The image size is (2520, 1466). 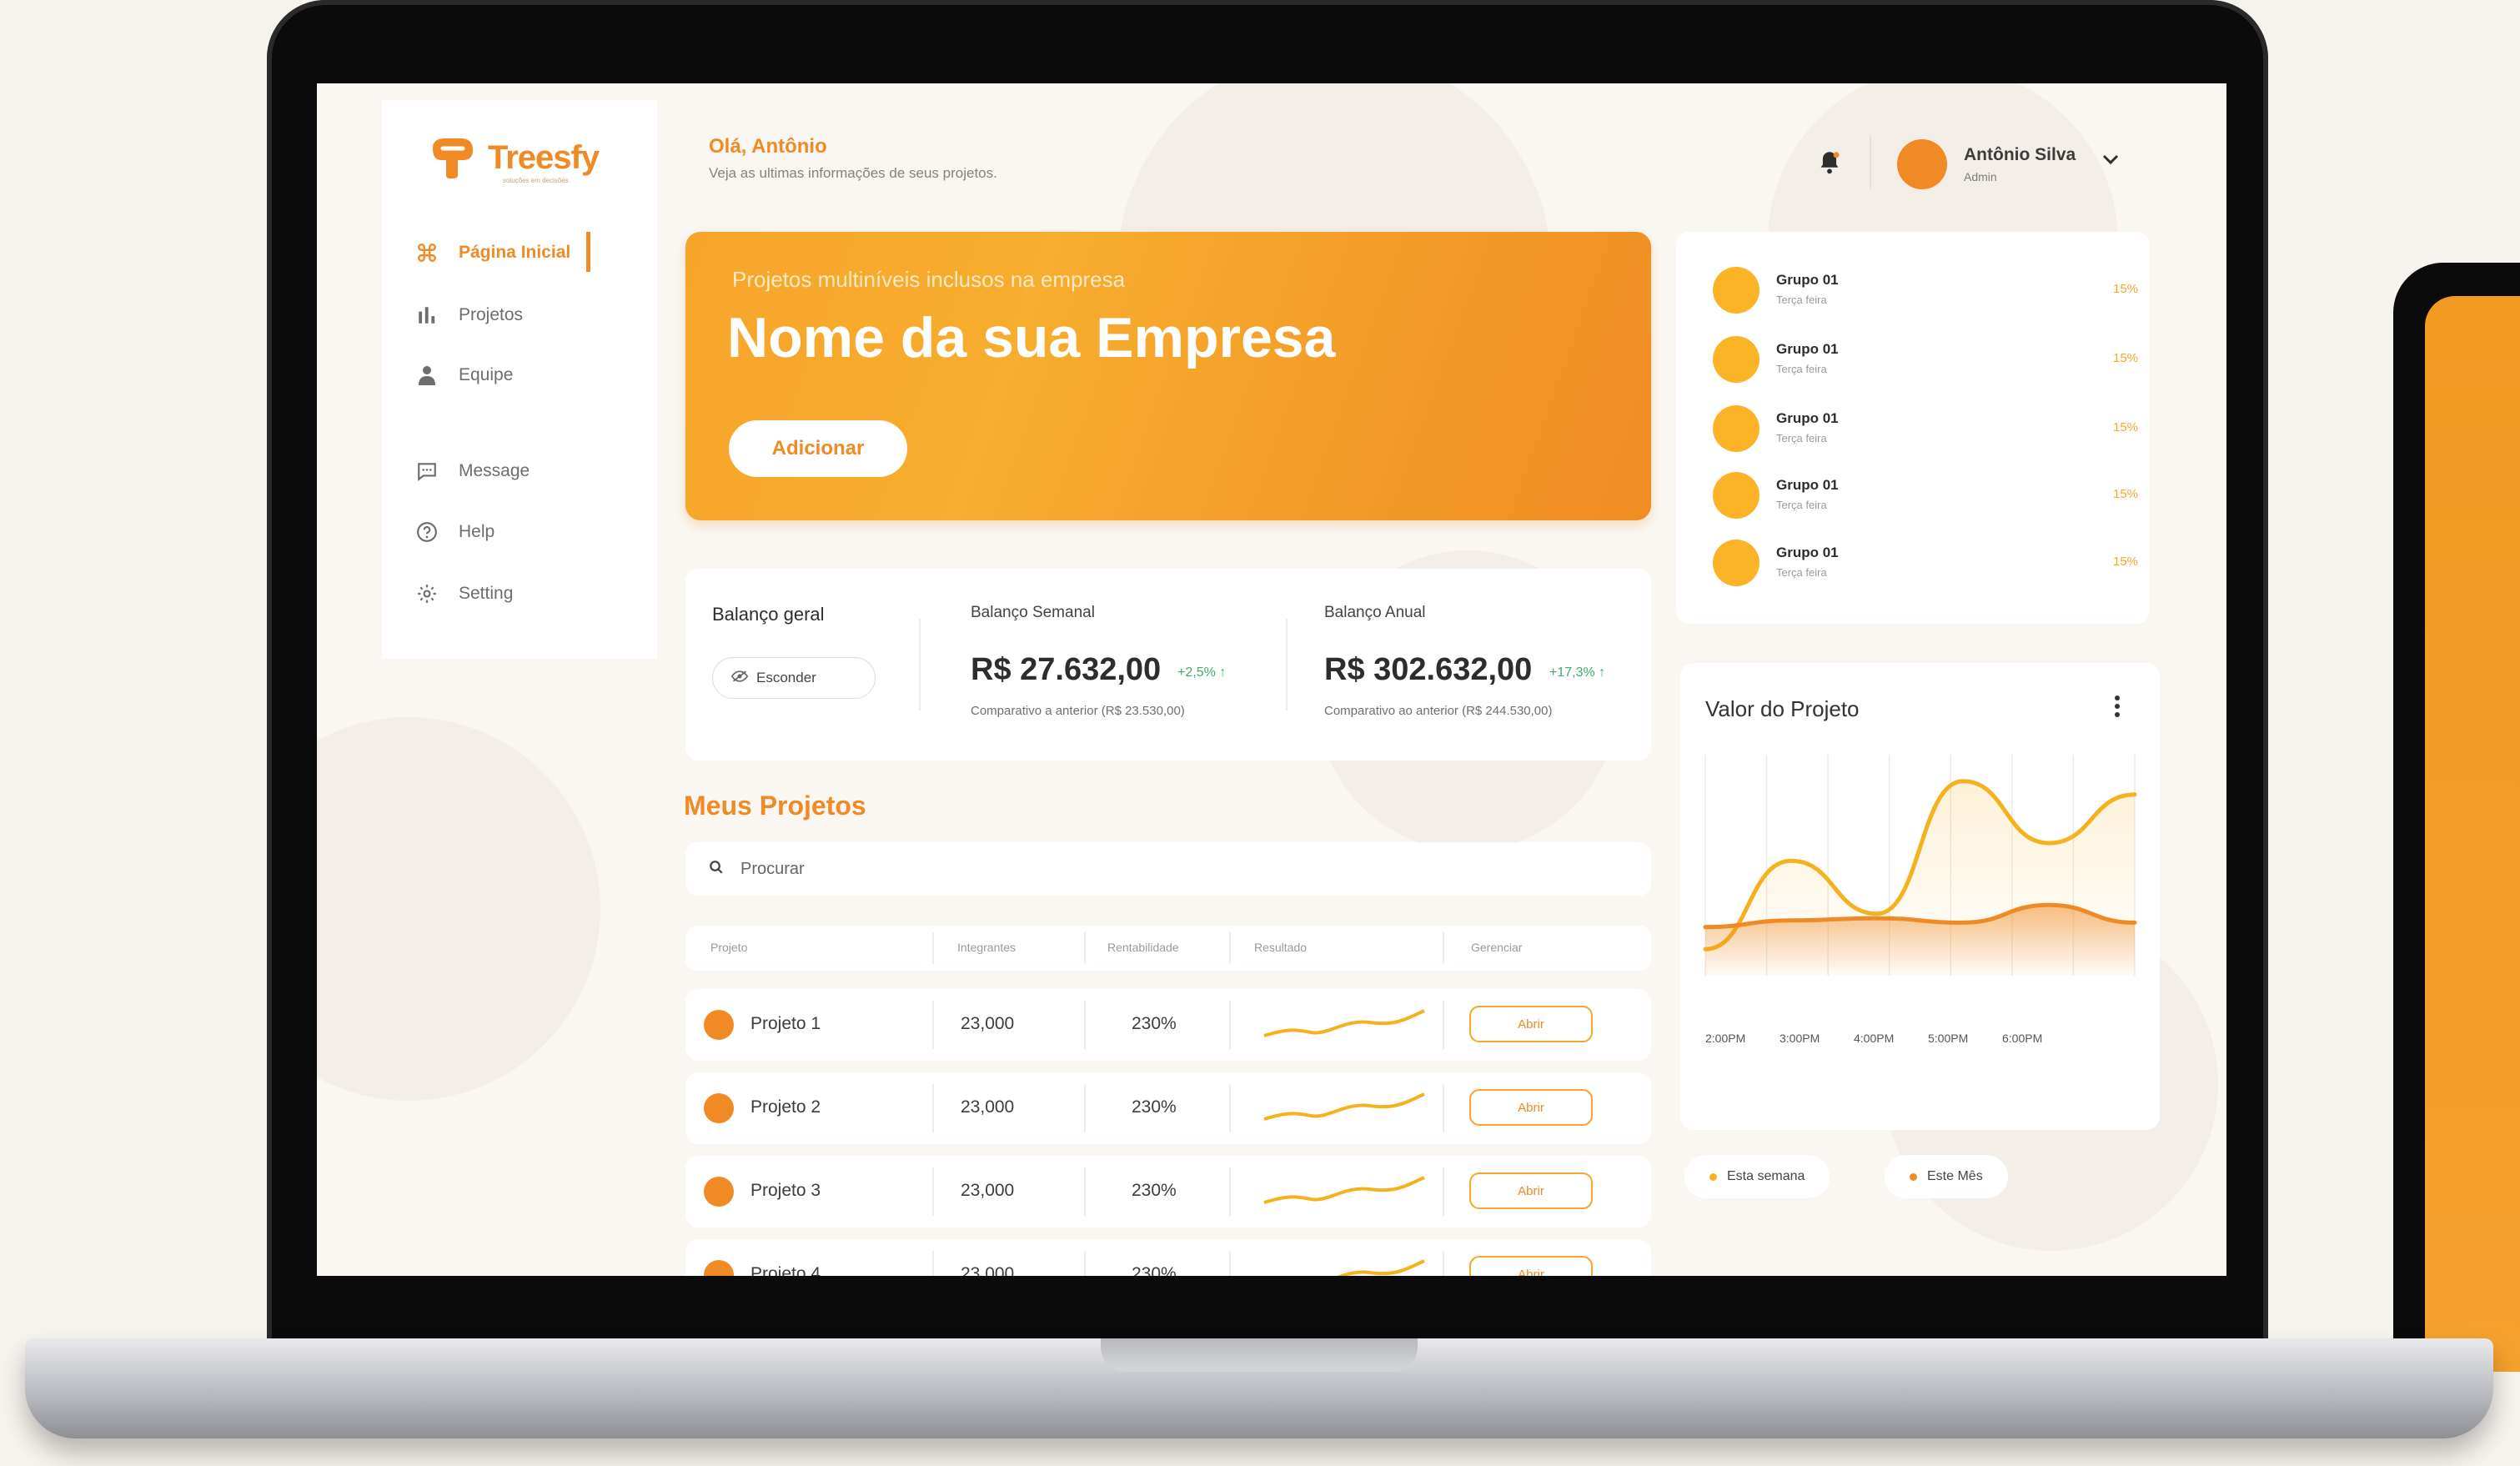 What do you see at coordinates (588, 252) in the screenshot?
I see `active-nav-indicator` at bounding box center [588, 252].